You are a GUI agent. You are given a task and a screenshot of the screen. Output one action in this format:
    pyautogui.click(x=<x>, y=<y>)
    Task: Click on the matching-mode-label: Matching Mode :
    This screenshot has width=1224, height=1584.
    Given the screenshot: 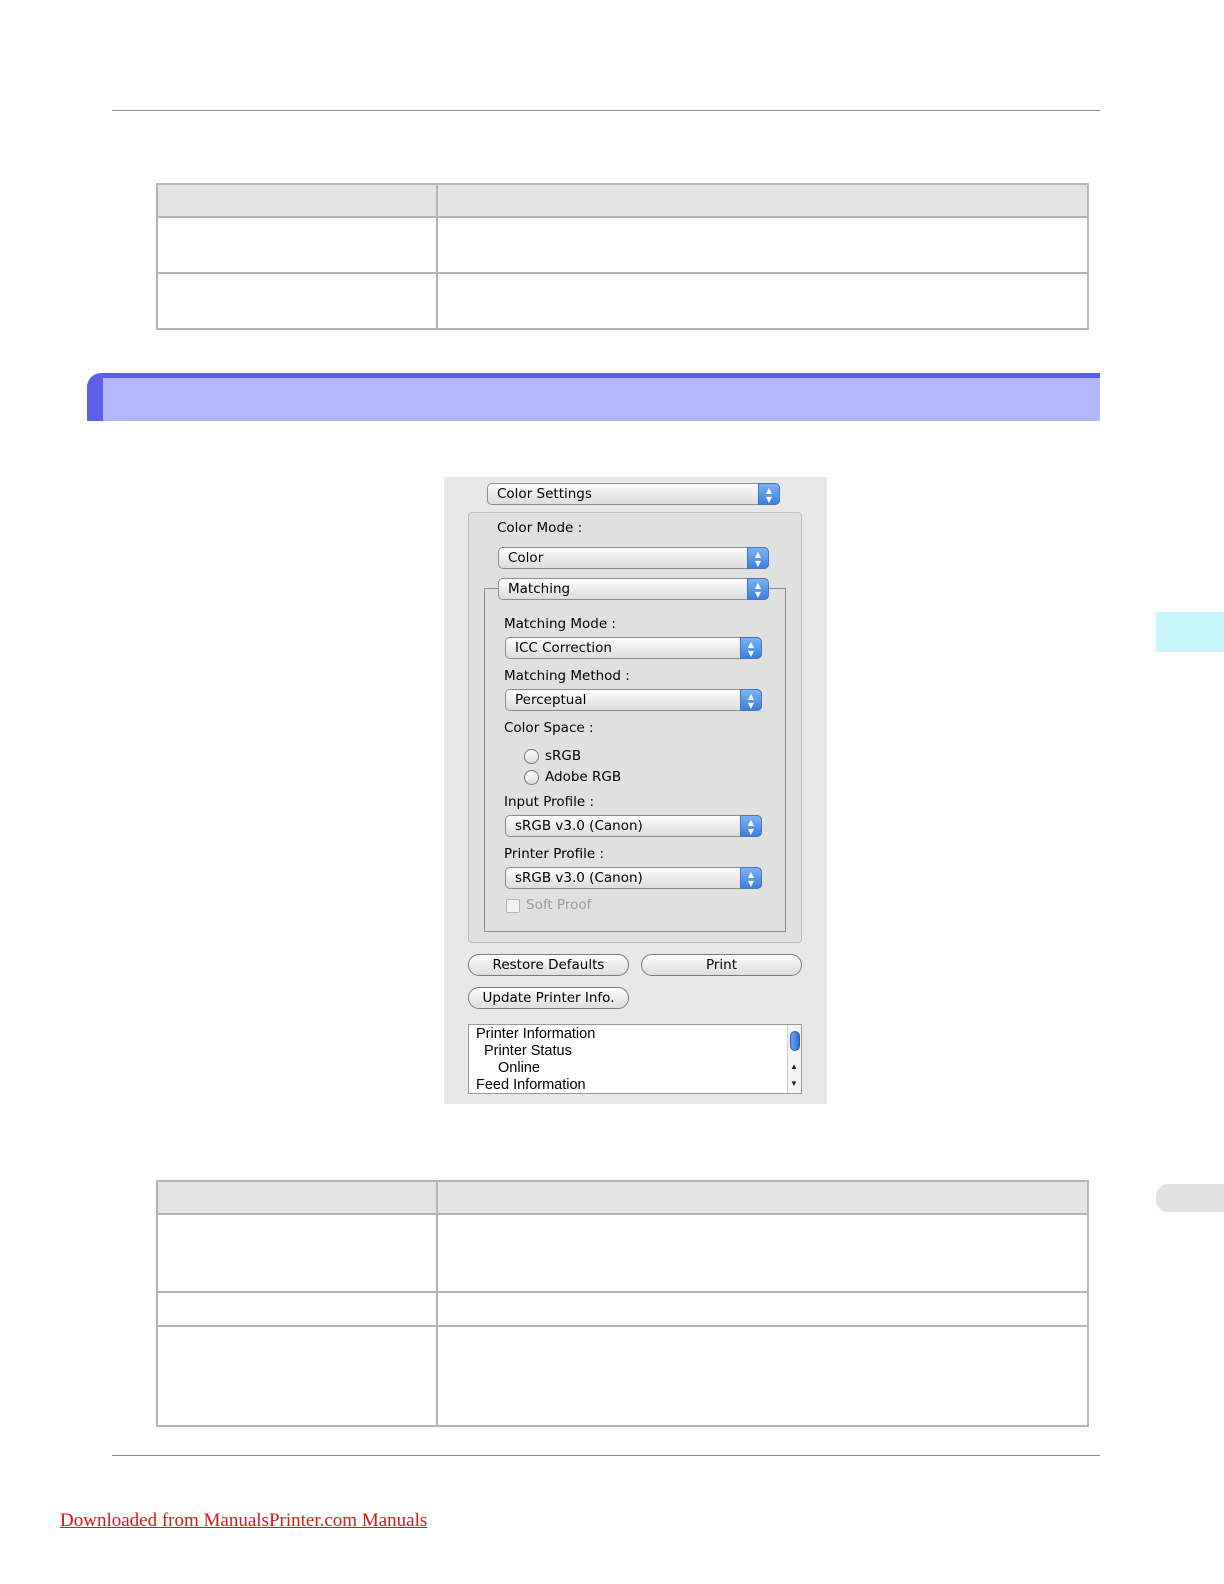 What is the action you would take?
    pyautogui.click(x=560, y=624)
    